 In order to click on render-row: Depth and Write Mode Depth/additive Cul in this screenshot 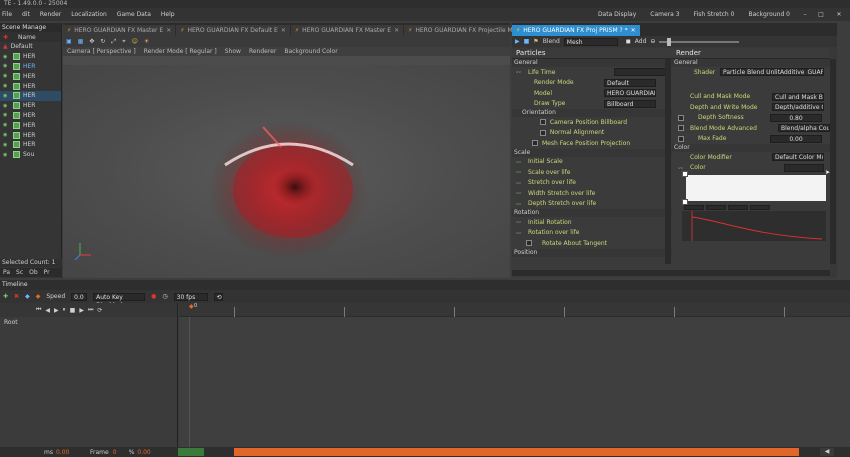, I will do `click(751, 107)`.